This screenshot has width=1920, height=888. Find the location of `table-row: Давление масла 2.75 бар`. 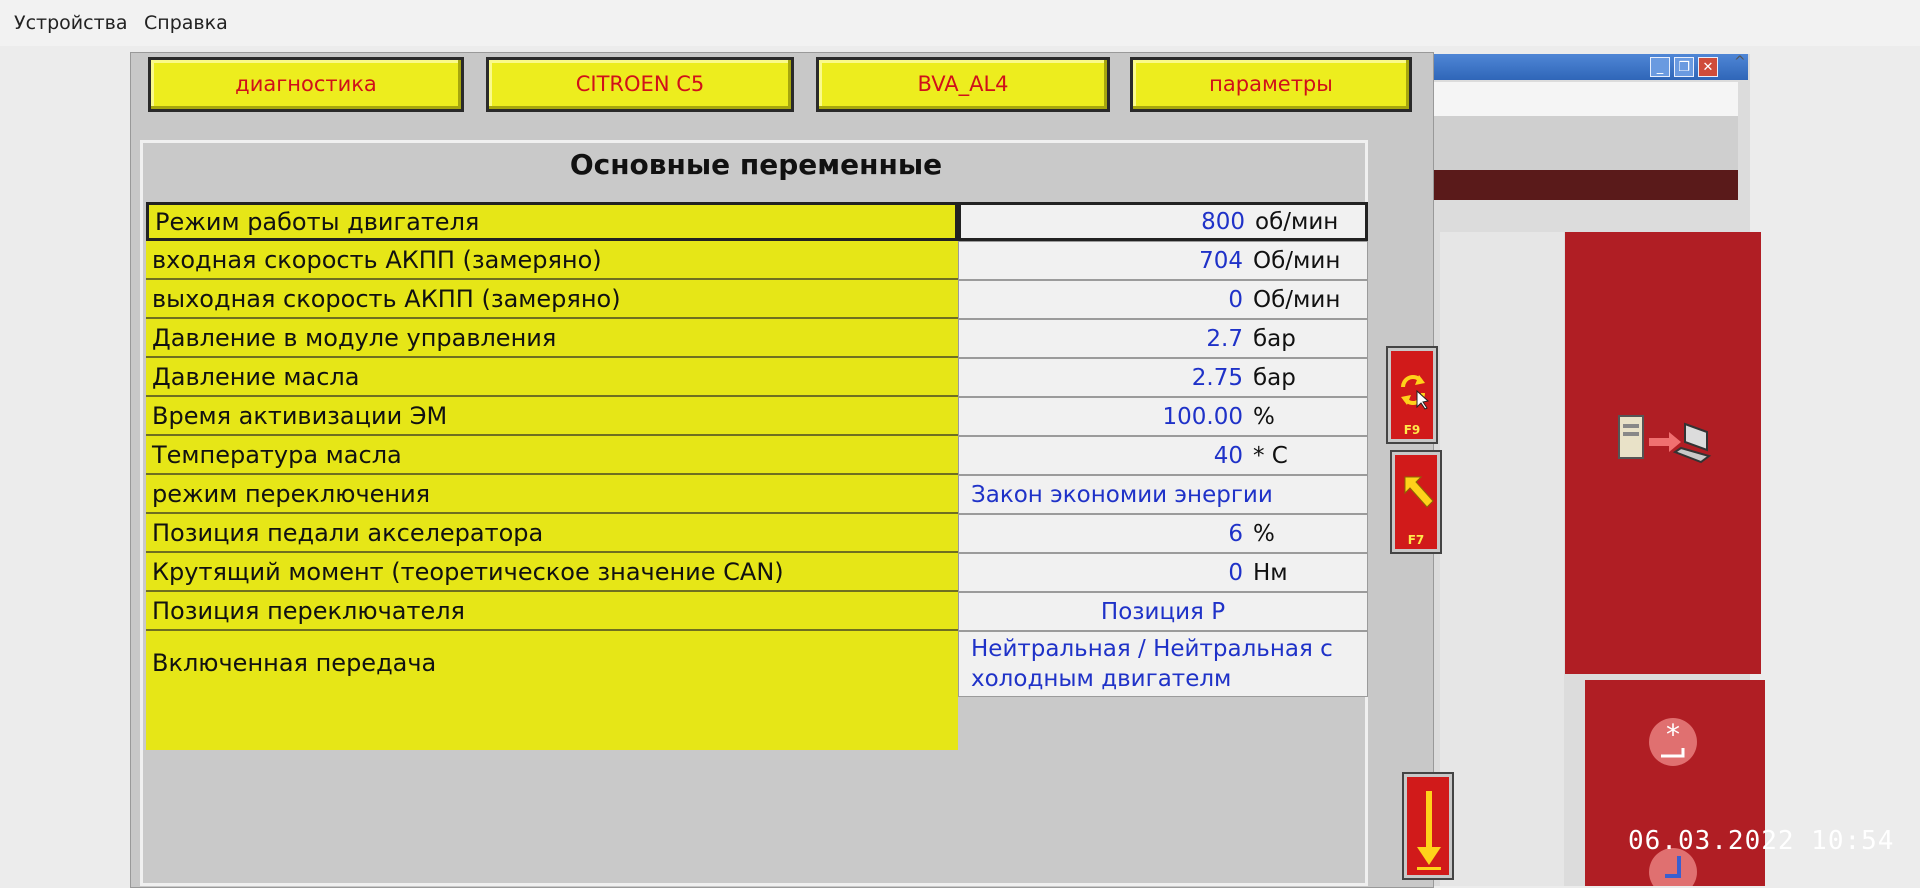

table-row: Давление масла 2.75 бар is located at coordinates (763, 377).